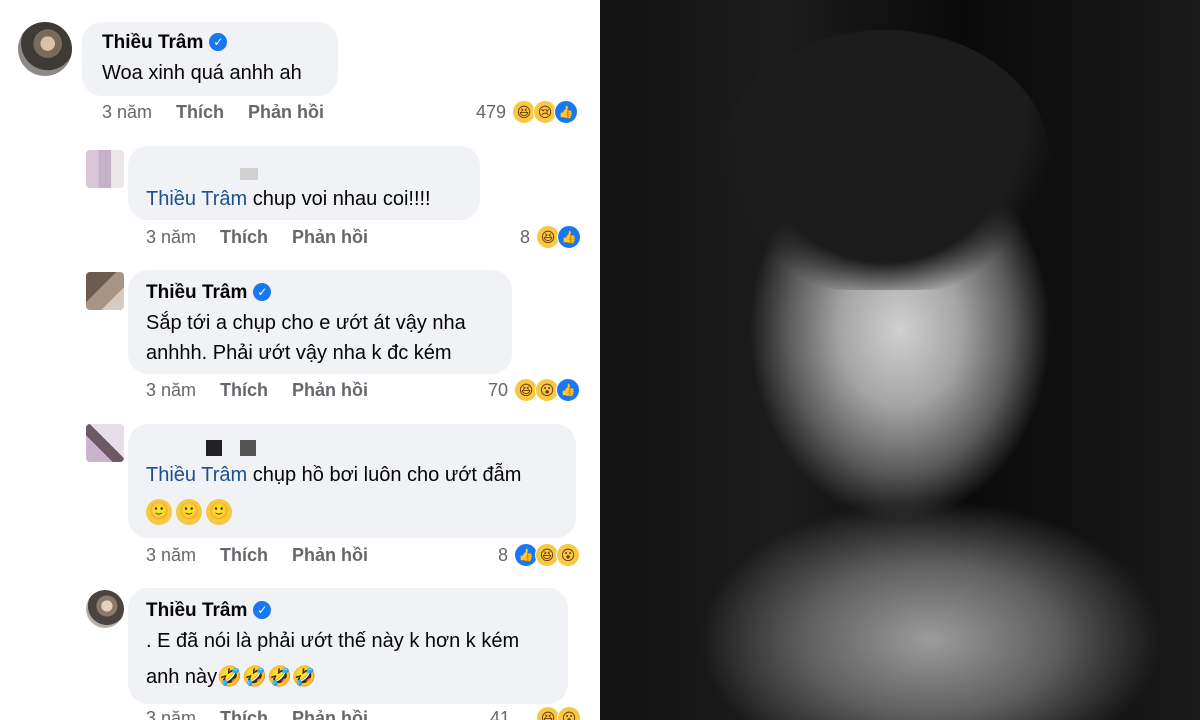 The height and width of the screenshot is (720, 1200). Describe the element at coordinates (288, 199) in the screenshot. I see `comment-text: Thiều Trâm chup voi nhau coi!!!!` at that location.